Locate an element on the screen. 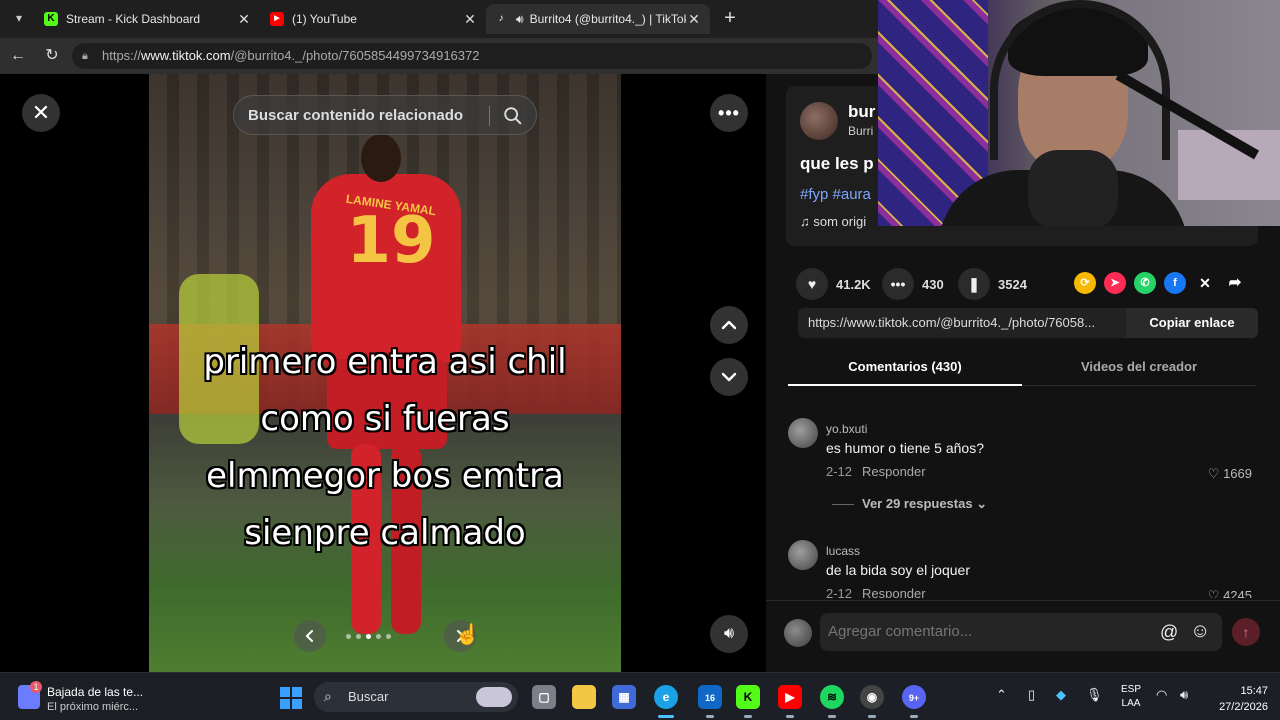  caption-line: elmmegor bos emtra is located at coordinates (385, 476).